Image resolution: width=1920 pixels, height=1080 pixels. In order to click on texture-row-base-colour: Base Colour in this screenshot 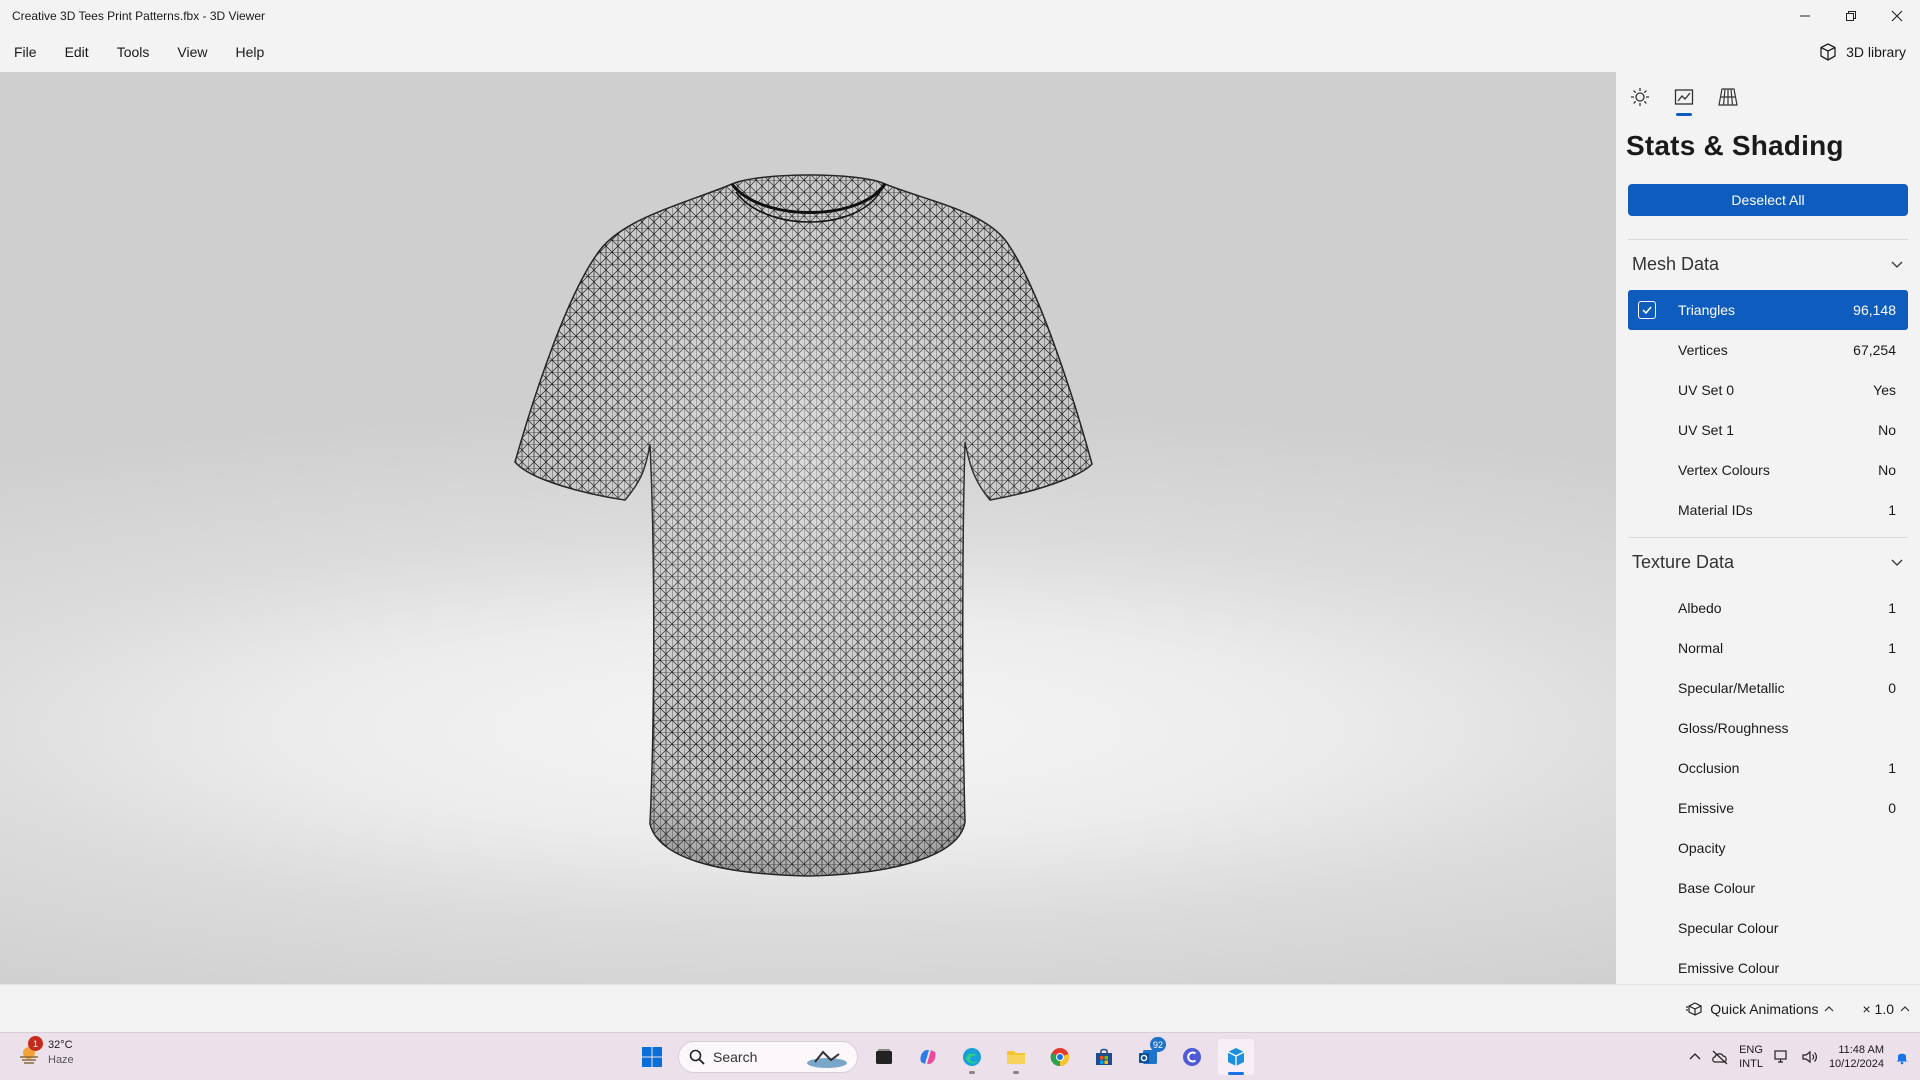, I will do `click(1768, 888)`.